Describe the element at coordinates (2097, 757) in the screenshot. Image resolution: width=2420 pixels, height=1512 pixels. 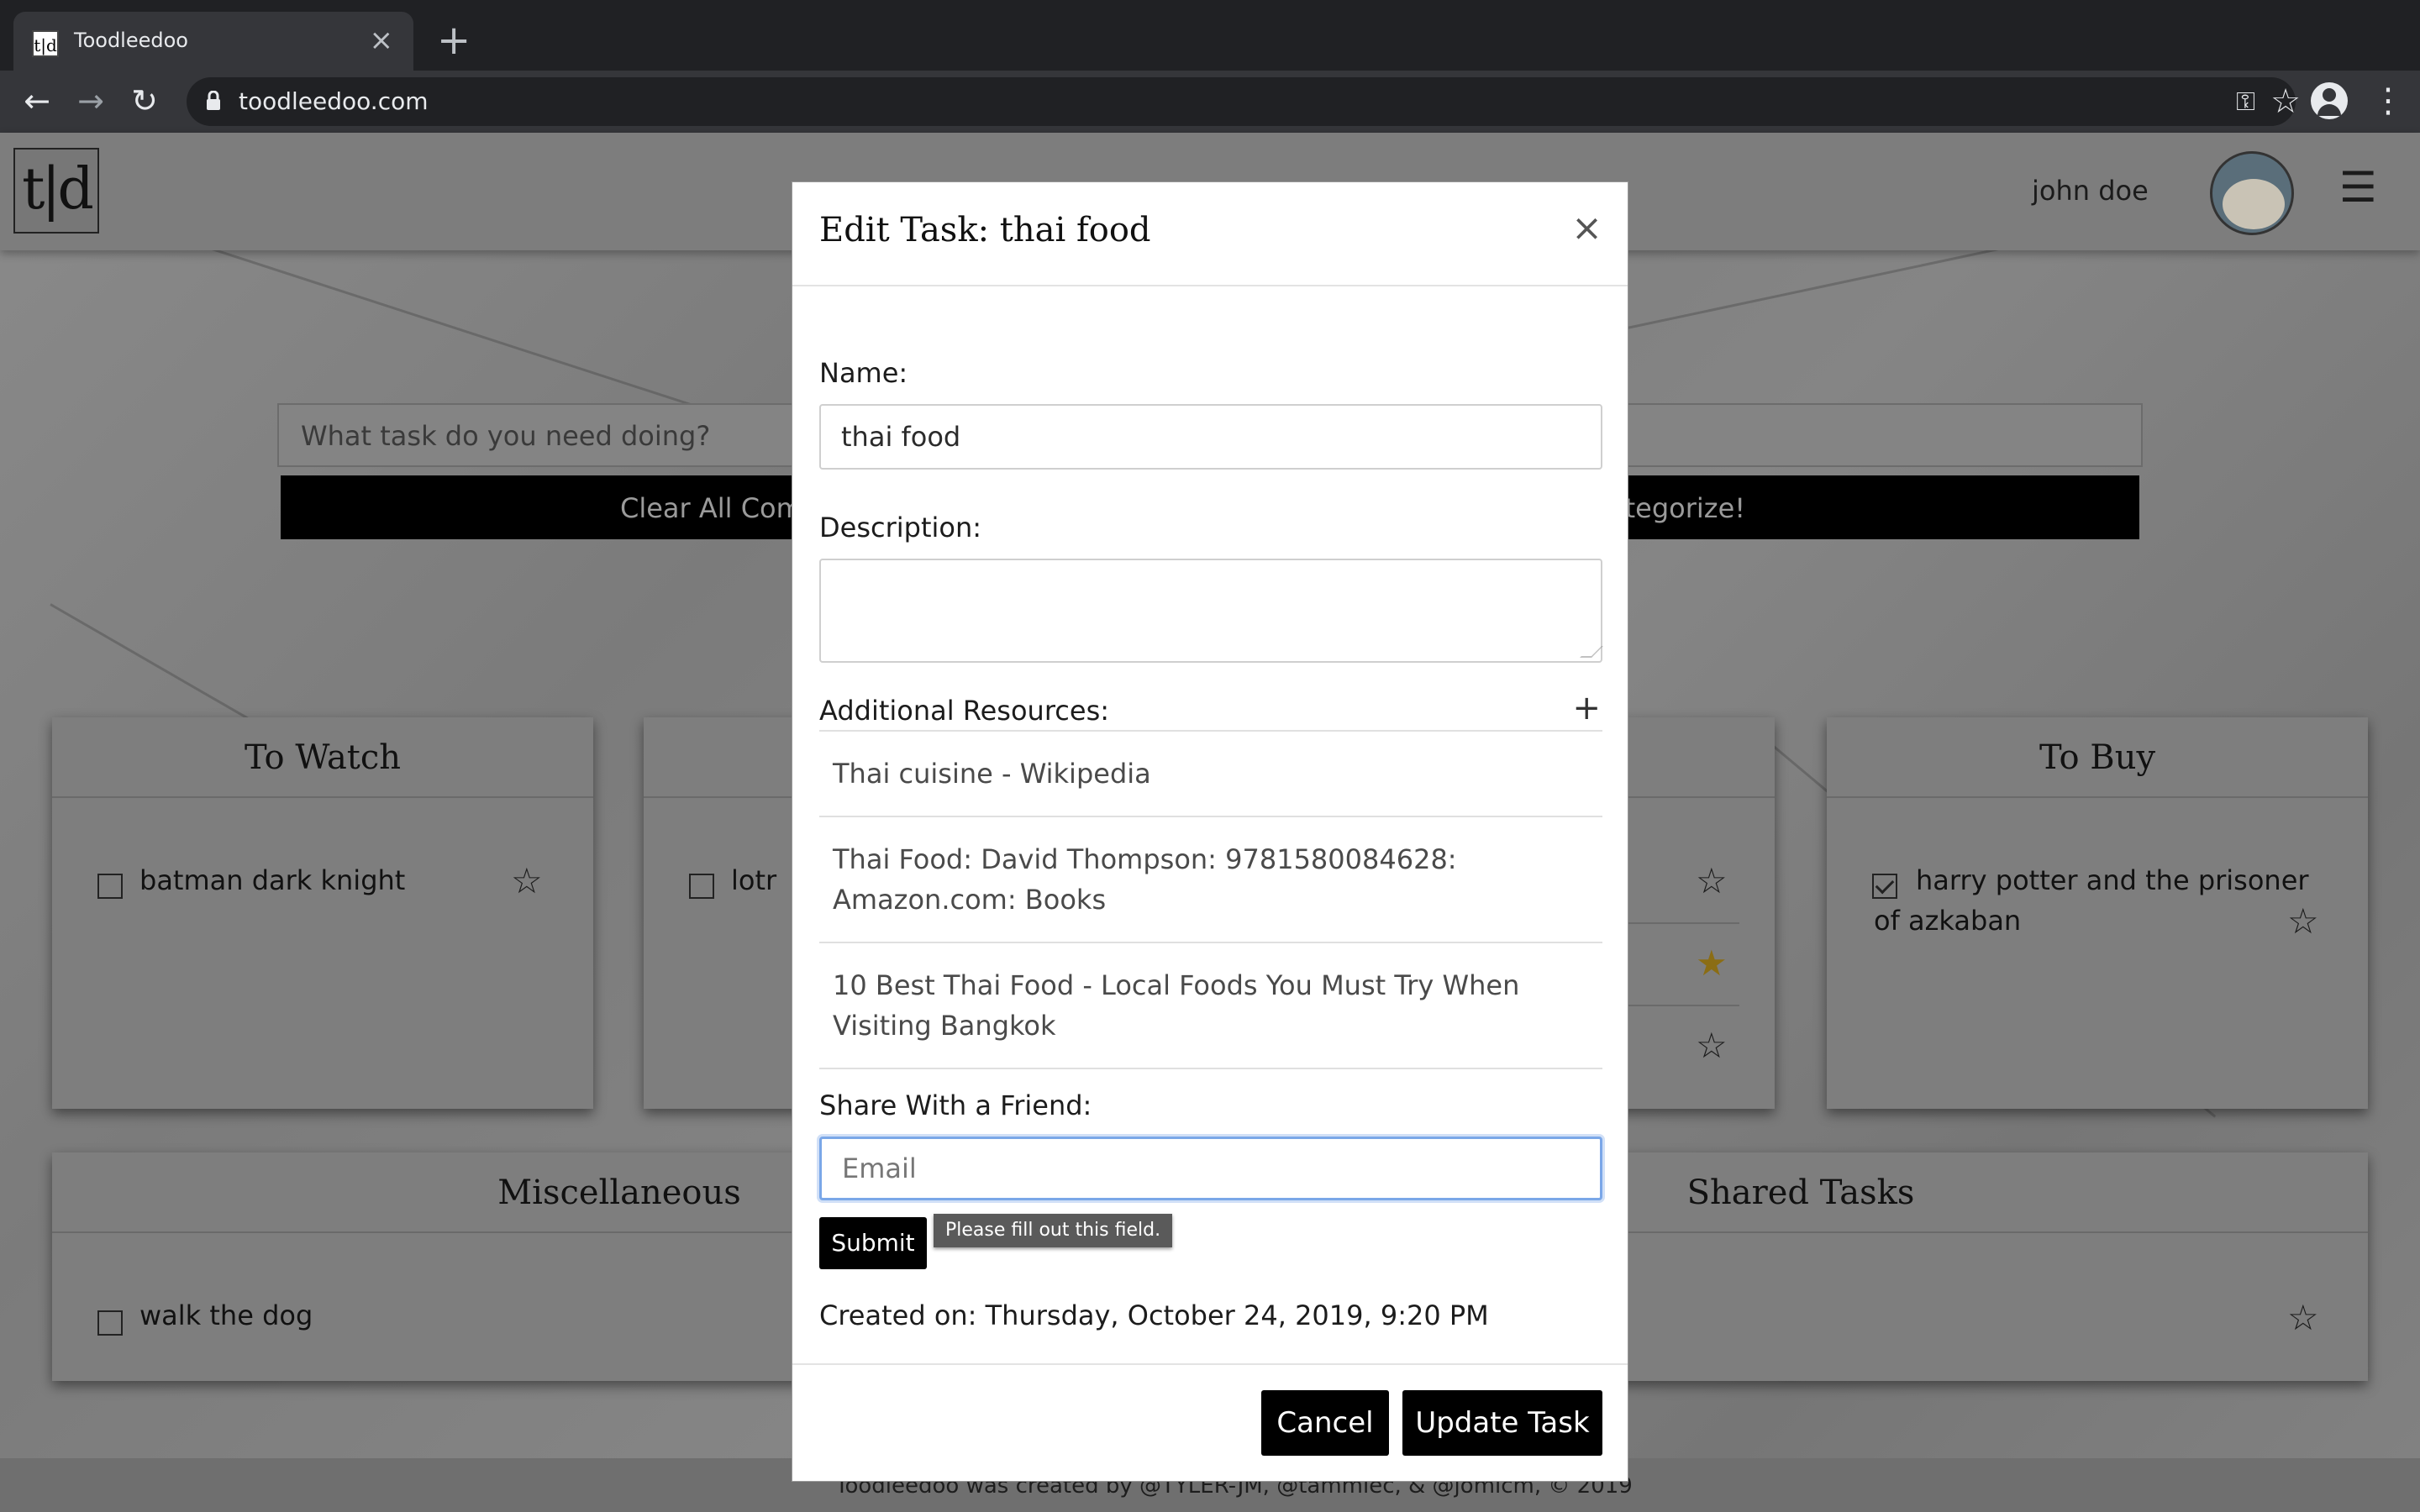
I see `list-title: To Buy` at that location.